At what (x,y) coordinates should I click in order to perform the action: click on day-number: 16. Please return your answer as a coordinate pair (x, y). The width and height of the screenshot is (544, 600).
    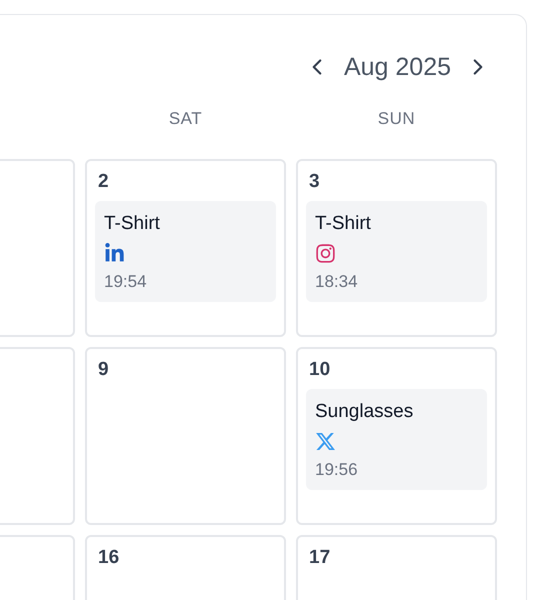
    Looking at the image, I should click on (109, 558).